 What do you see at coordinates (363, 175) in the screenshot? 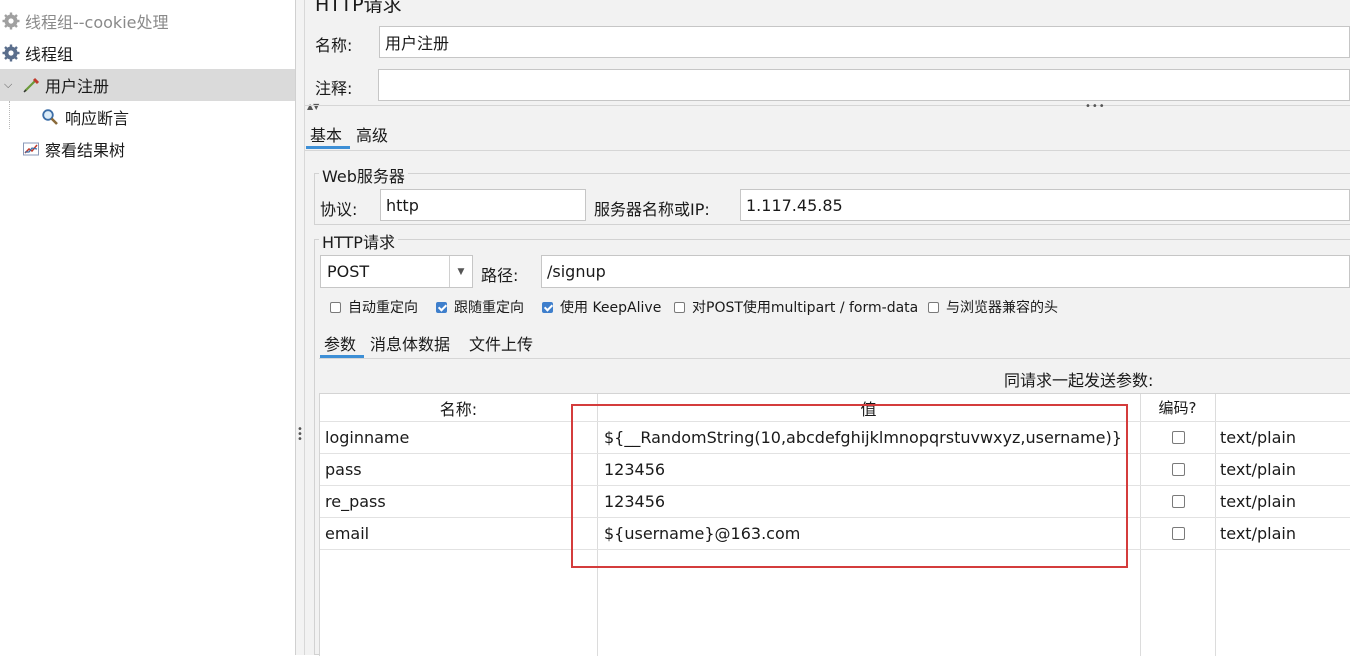
I see `web-server-legend: Web服务器` at bounding box center [363, 175].